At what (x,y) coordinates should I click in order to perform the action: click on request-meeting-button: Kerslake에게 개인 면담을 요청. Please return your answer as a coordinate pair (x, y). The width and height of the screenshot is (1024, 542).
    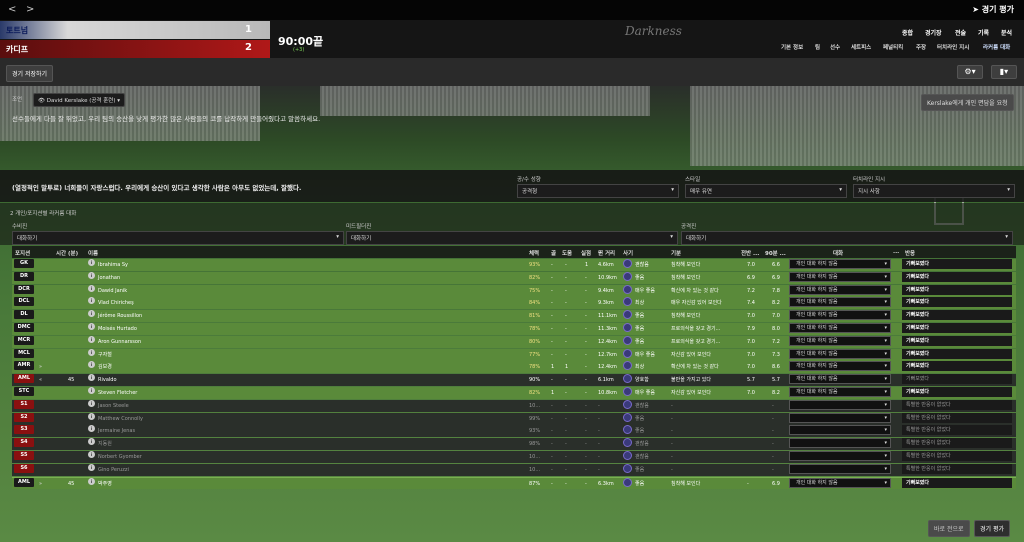
    Looking at the image, I should click on (967, 102).